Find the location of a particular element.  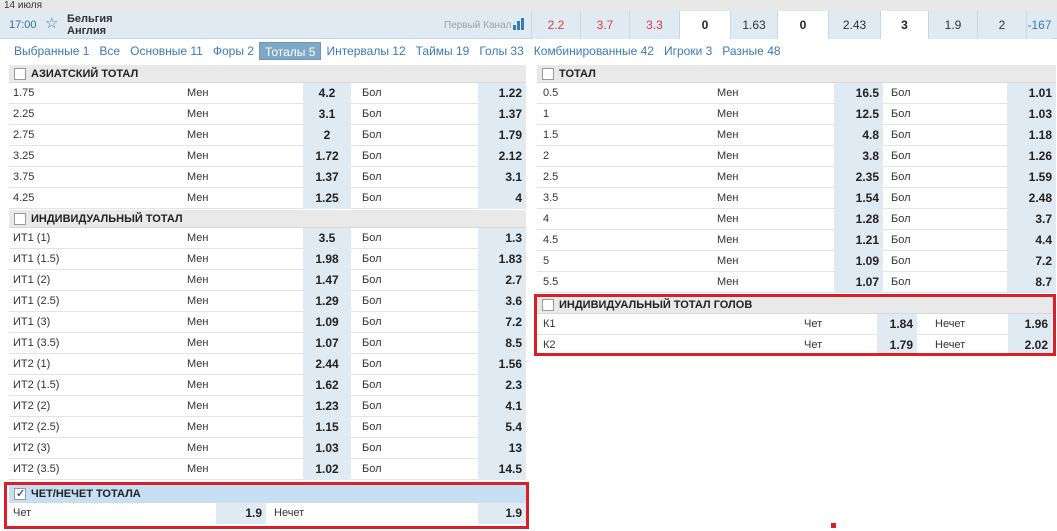

match-odd-cell: 2.2 is located at coordinates (555, 25).